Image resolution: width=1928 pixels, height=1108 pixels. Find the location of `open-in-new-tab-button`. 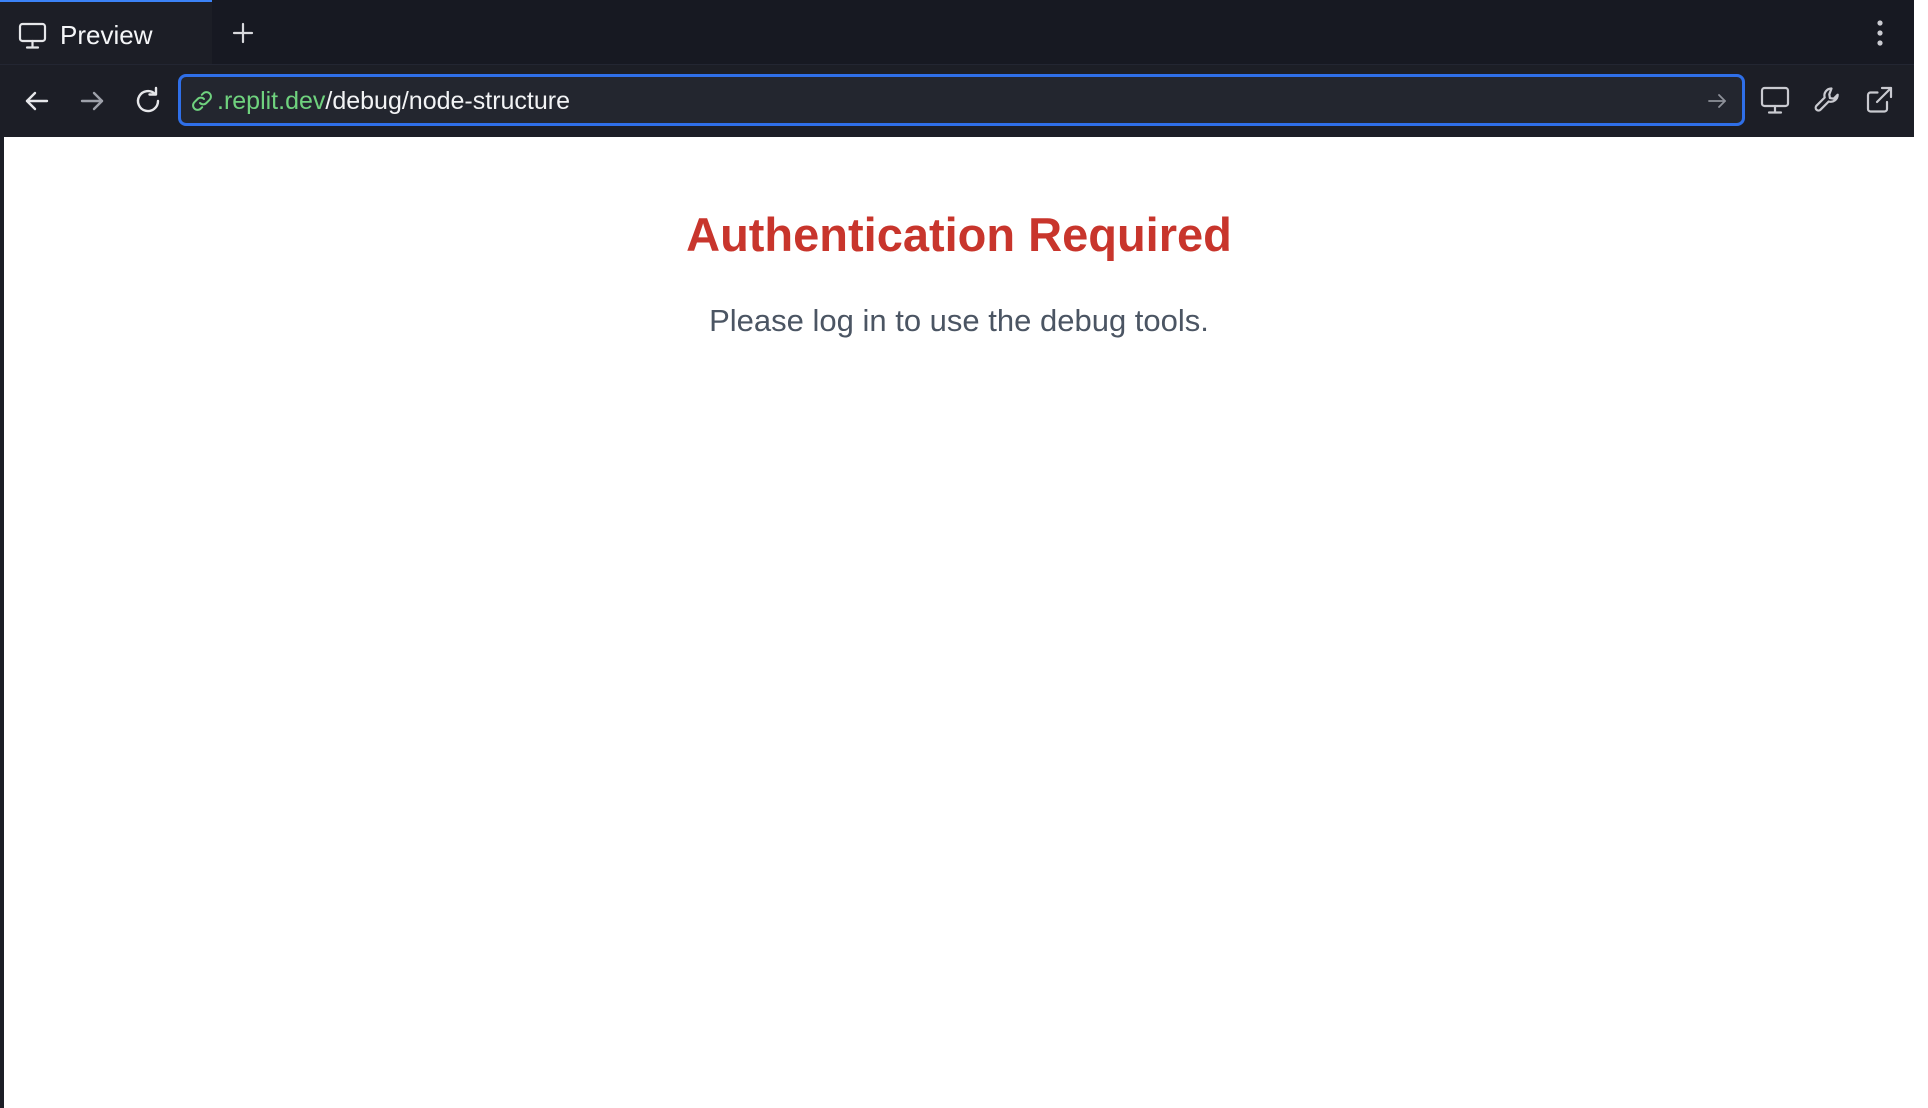

open-in-new-tab-button is located at coordinates (1879, 100).